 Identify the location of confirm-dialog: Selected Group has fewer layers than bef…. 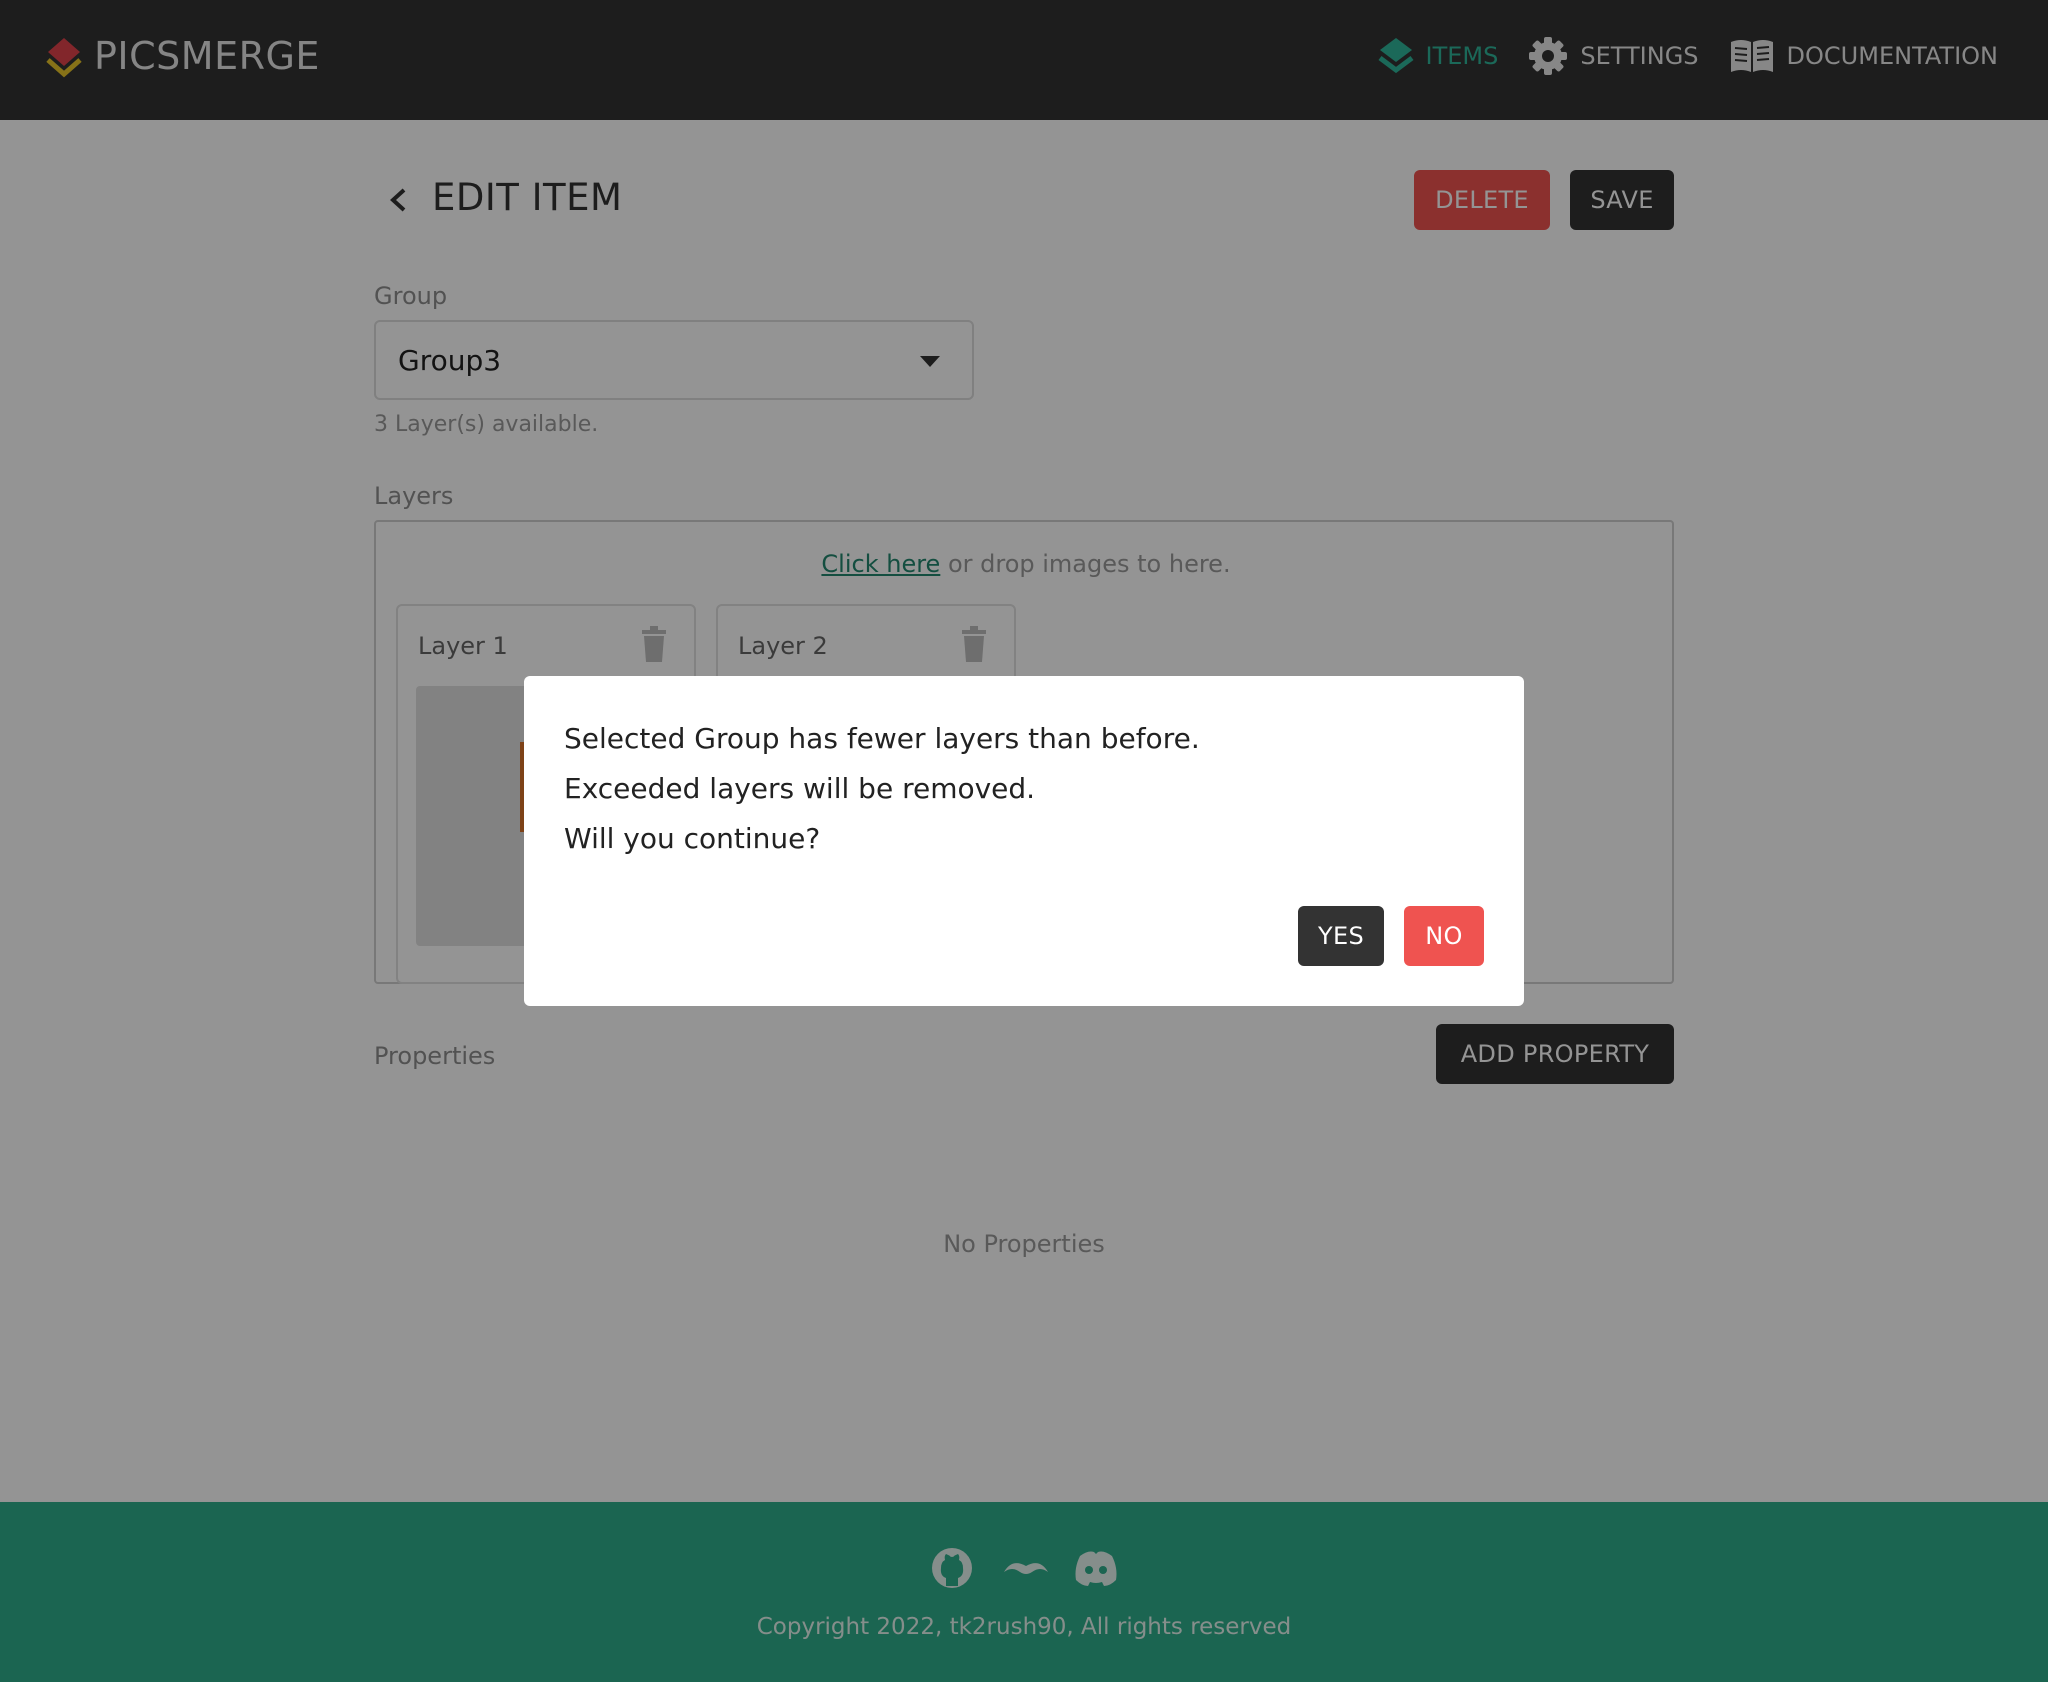
(1024, 841).